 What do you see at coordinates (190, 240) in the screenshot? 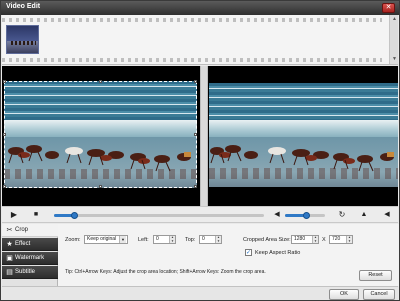
I see `top-label: Top:` at bounding box center [190, 240].